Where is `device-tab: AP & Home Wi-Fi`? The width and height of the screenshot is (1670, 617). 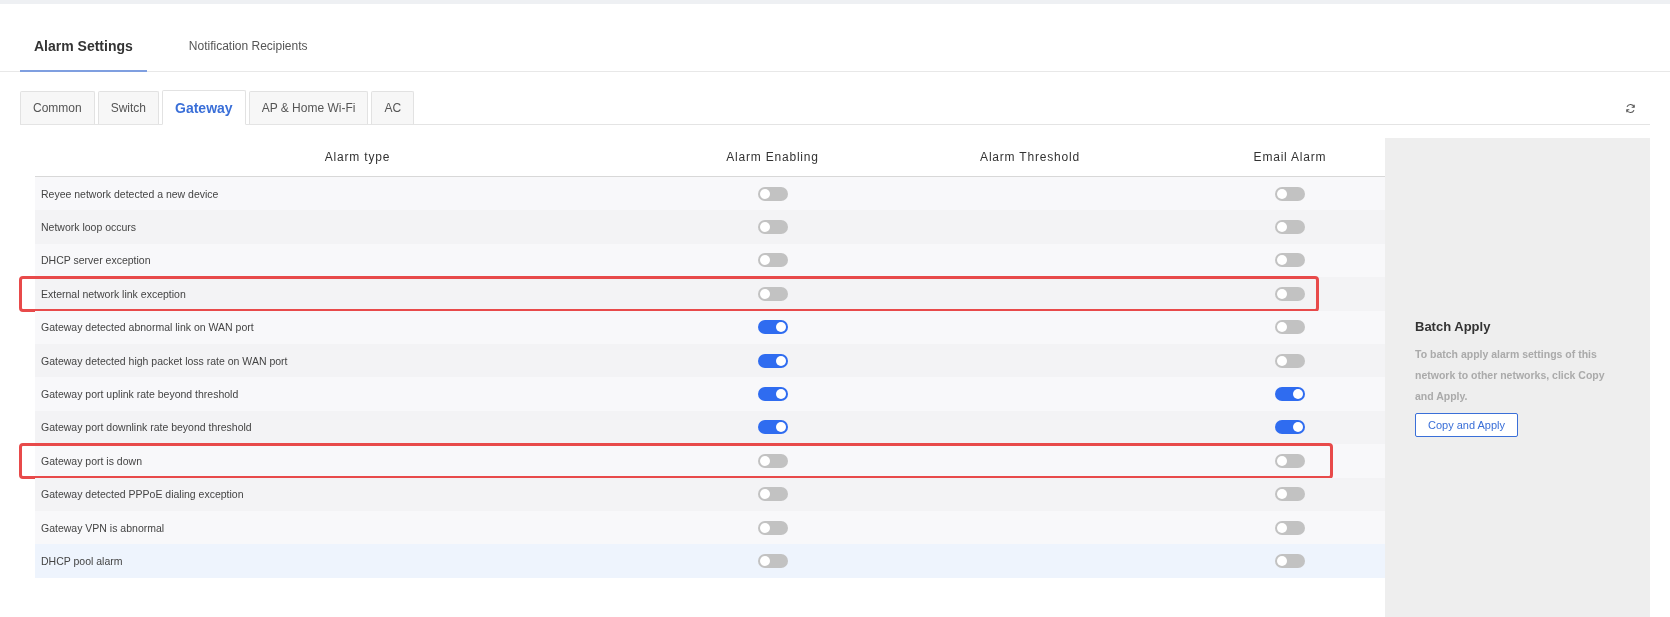 device-tab: AP & Home Wi-Fi is located at coordinates (308, 107).